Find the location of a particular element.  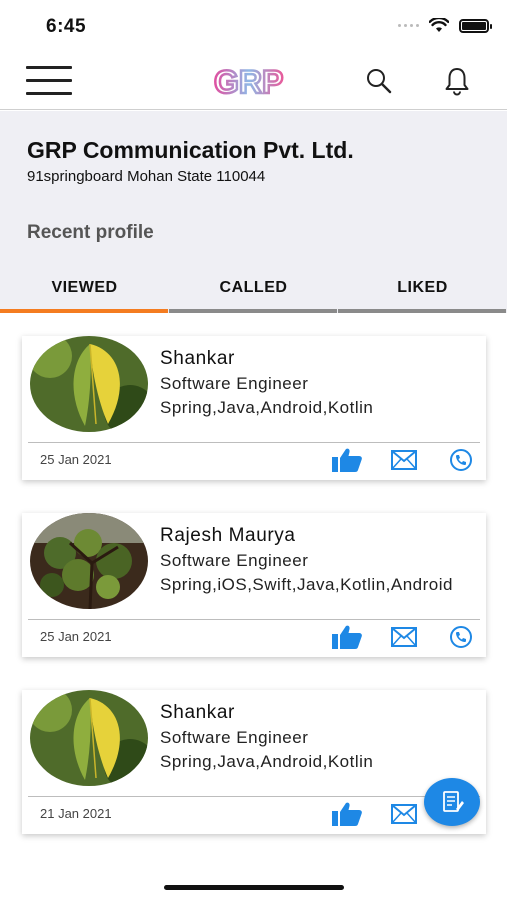

home-indicator is located at coordinates (254, 887).